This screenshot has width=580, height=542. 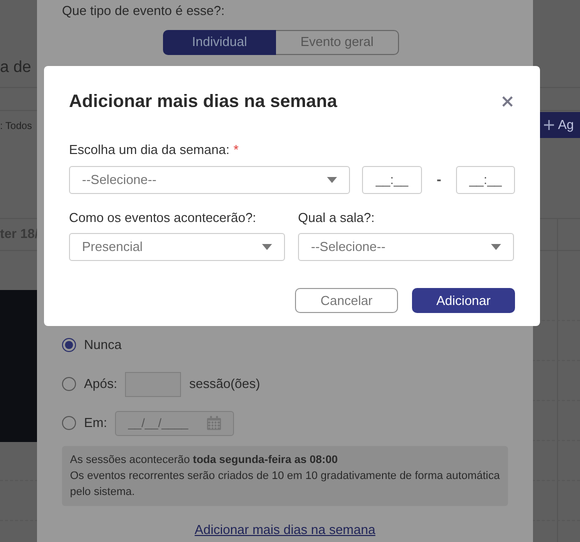 What do you see at coordinates (163, 217) in the screenshot?
I see `mode-label: Como os eventos acontecerão?:` at bounding box center [163, 217].